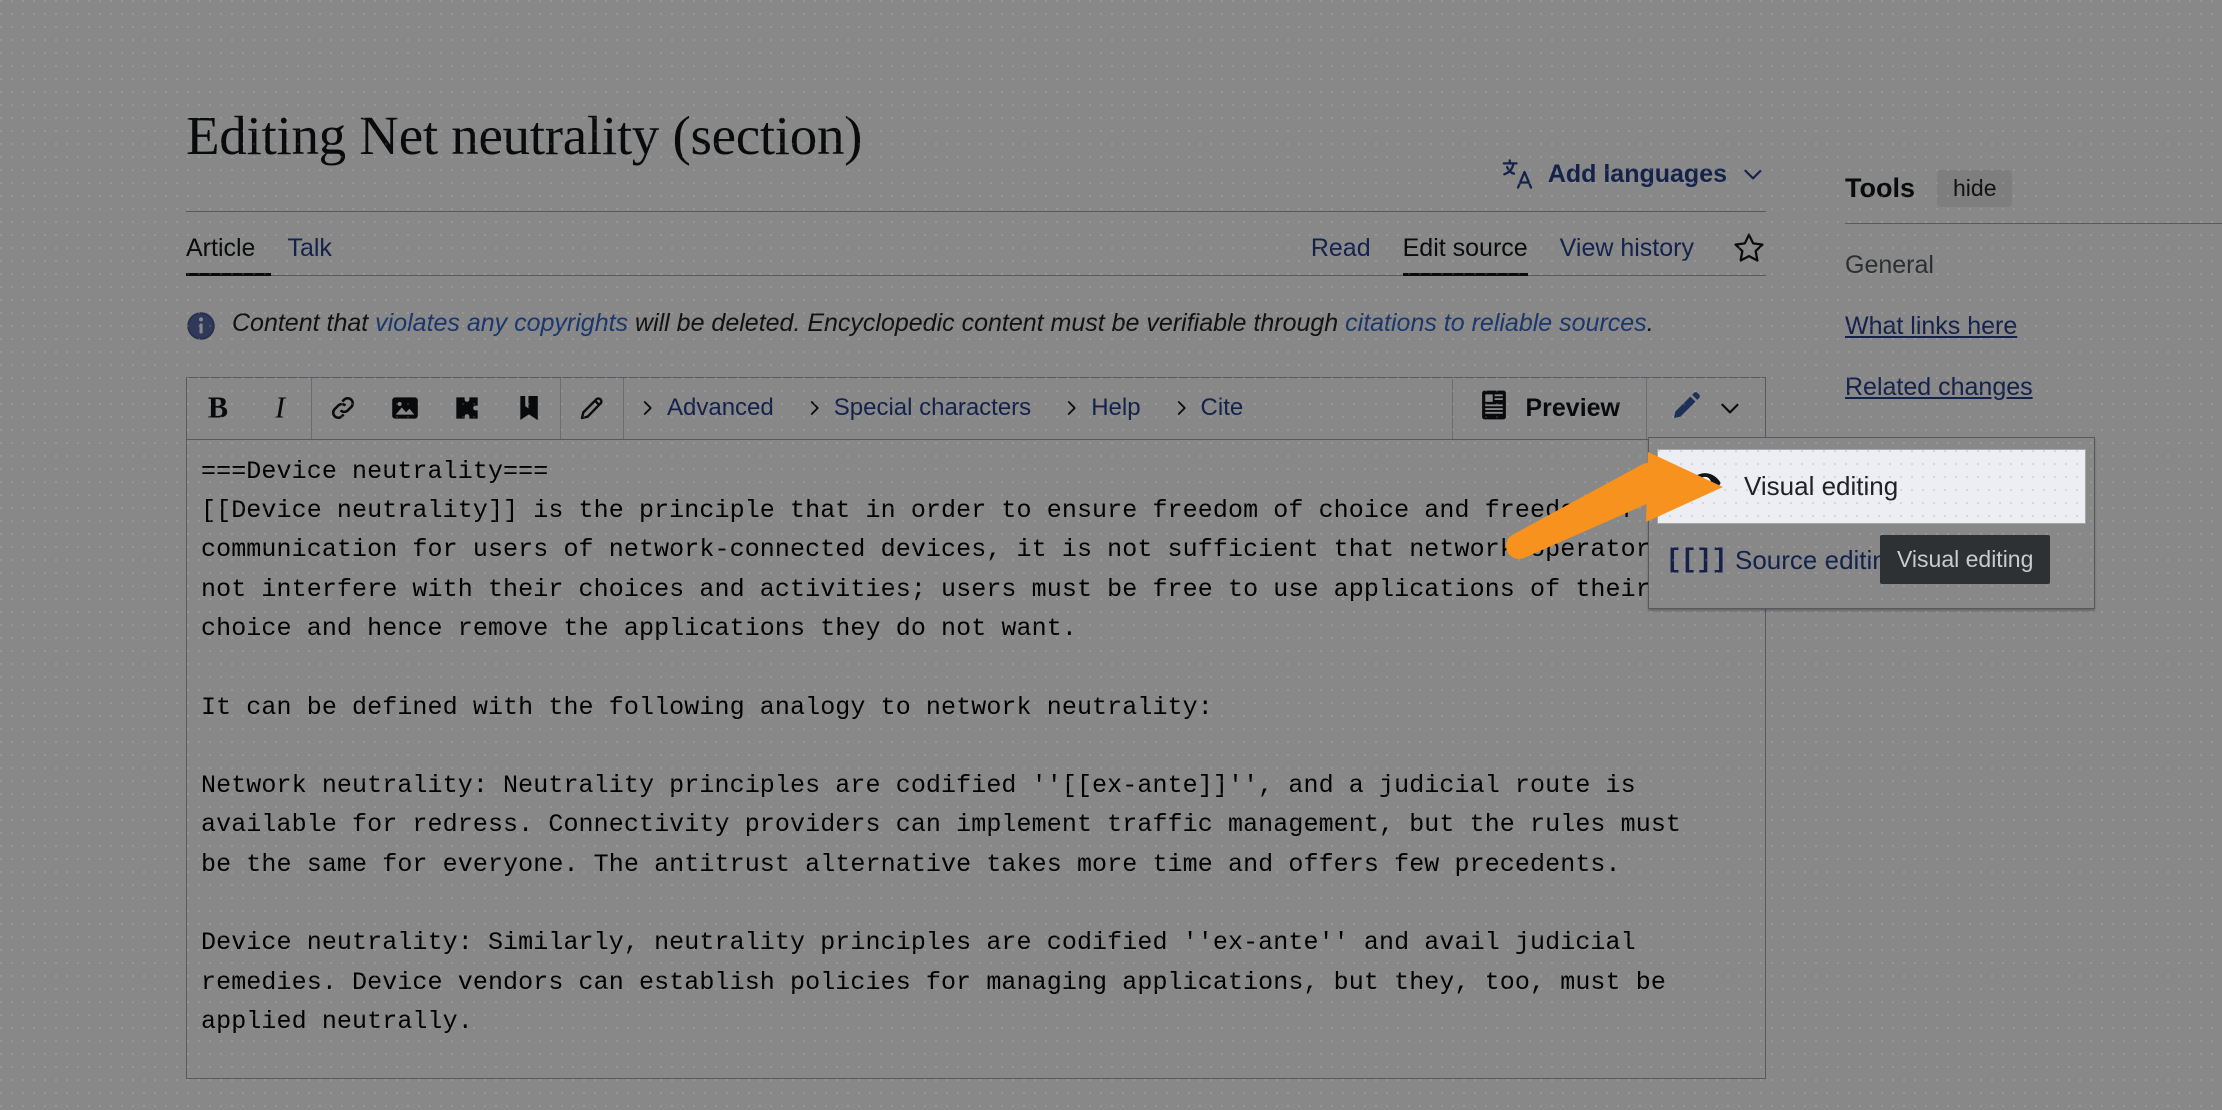  What do you see at coordinates (1494, 408) in the screenshot?
I see `page-preview-icon` at bounding box center [1494, 408].